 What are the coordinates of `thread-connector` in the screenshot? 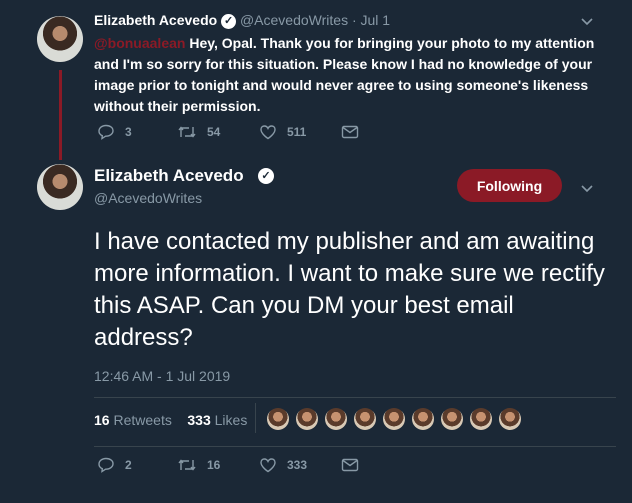 It's located at (60, 115).